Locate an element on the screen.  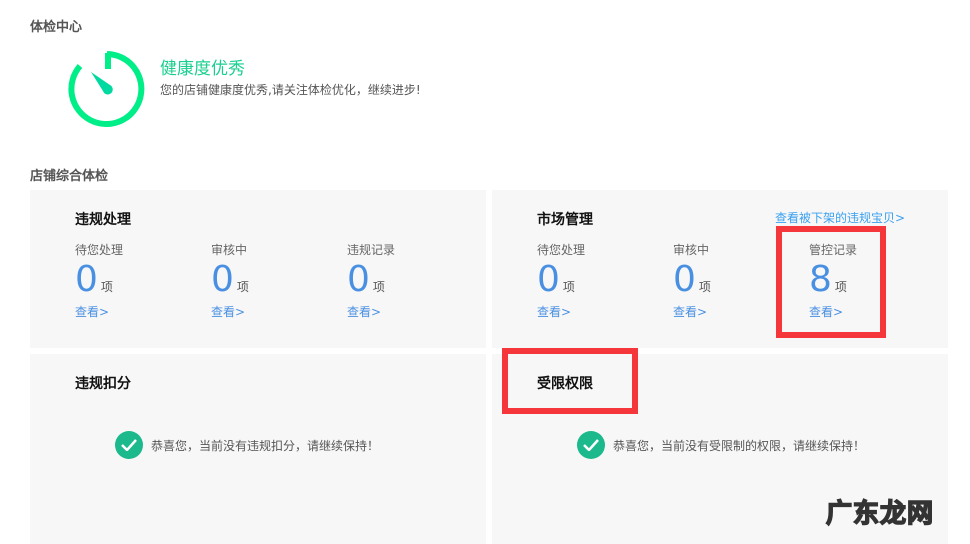
panel-title: 违规扣分 is located at coordinates (103, 384).